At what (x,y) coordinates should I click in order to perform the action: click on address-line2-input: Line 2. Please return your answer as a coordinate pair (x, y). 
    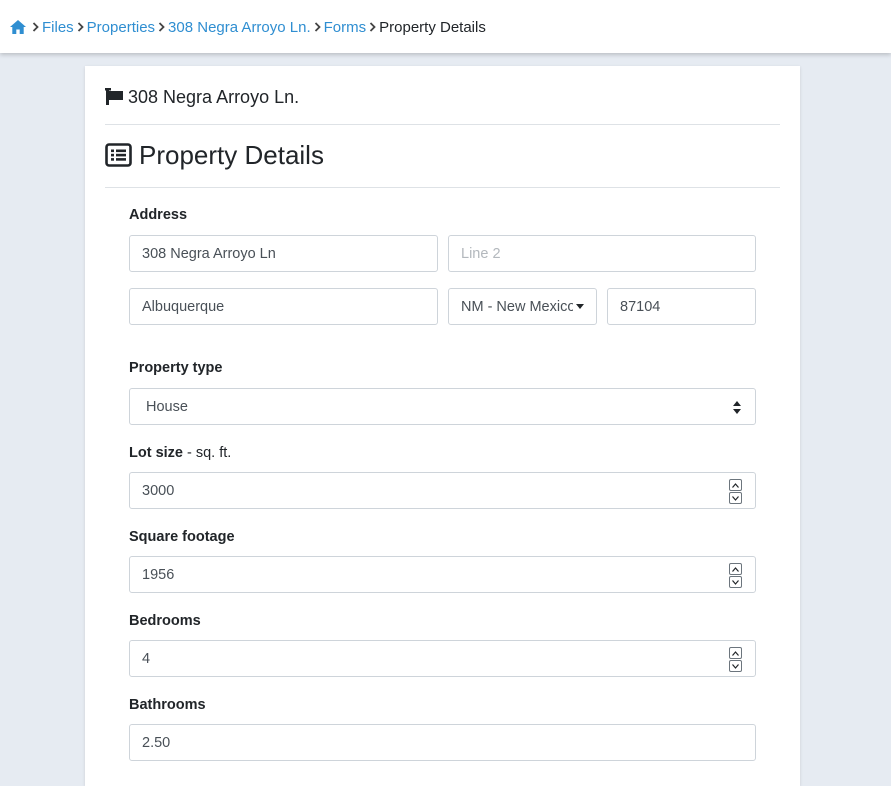
    Looking at the image, I should click on (602, 253).